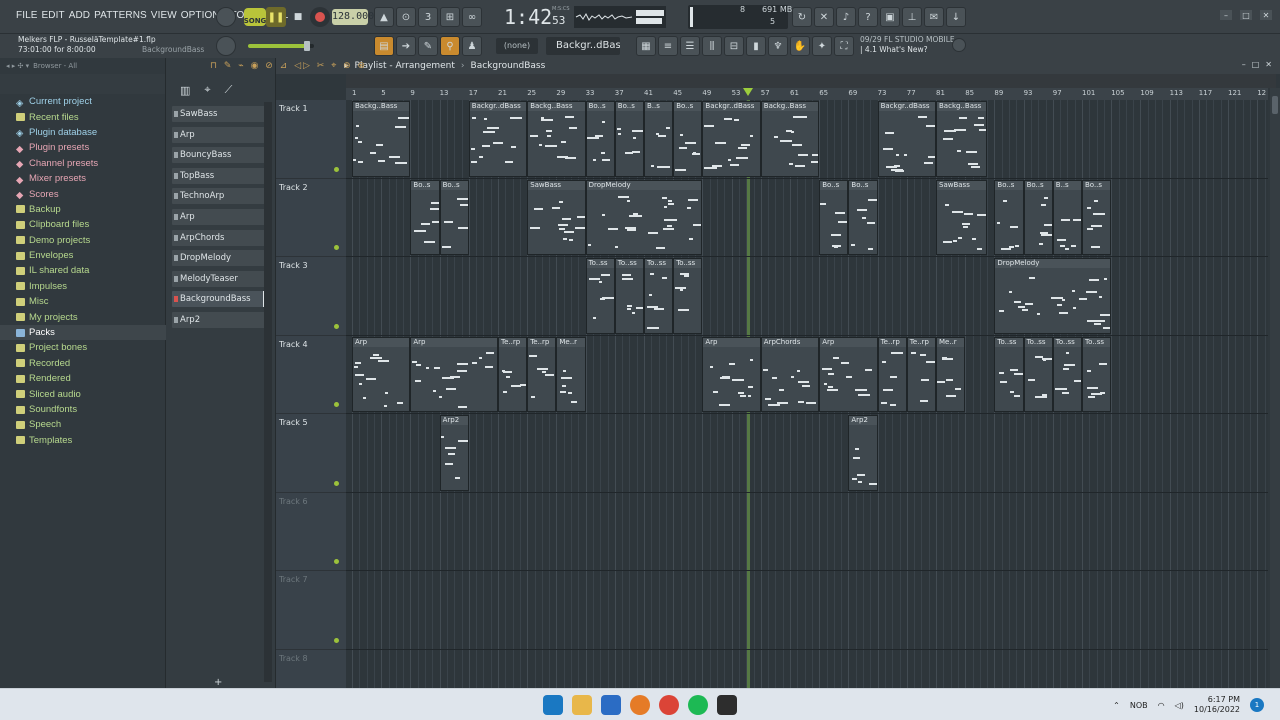 The image size is (1280, 720). I want to click on browser-arrows-icon: ◂ ▸ ✣ ▾, so click(17, 66).